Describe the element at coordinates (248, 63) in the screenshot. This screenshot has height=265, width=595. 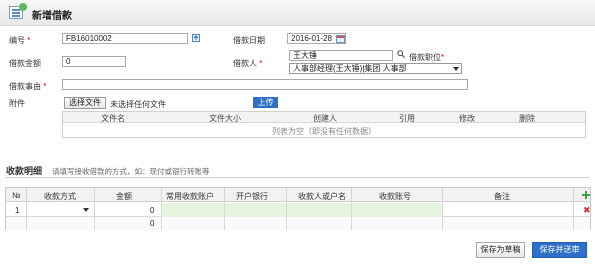
I see `borrower-label: 借款人 *` at that location.